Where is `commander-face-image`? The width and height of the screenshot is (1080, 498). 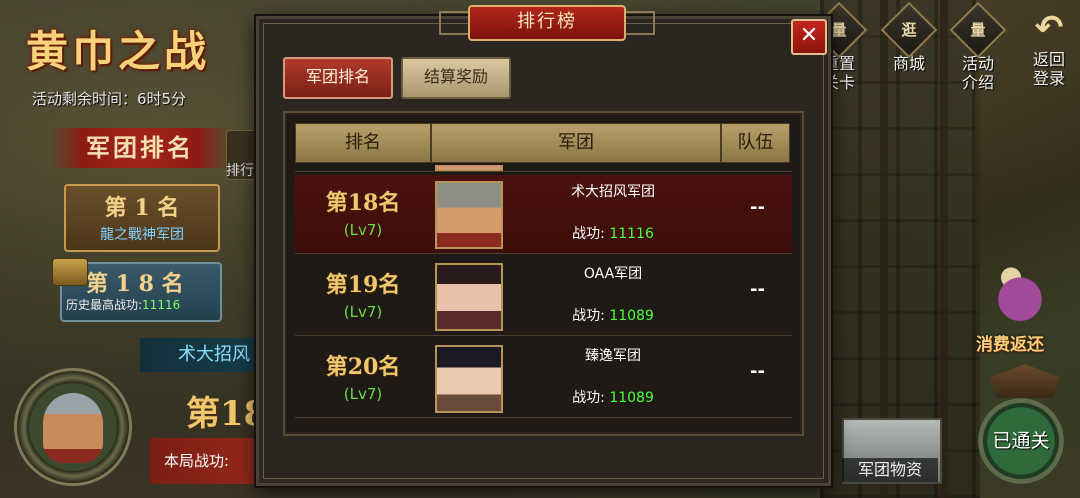 commander-face-image is located at coordinates (73, 428).